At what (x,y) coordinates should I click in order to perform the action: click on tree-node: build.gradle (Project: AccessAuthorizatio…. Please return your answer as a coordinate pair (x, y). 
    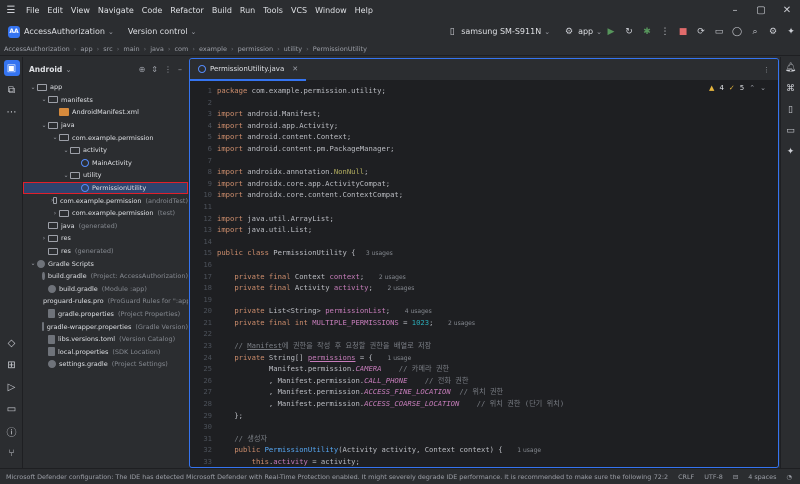
    Looking at the image, I should click on (105, 276).